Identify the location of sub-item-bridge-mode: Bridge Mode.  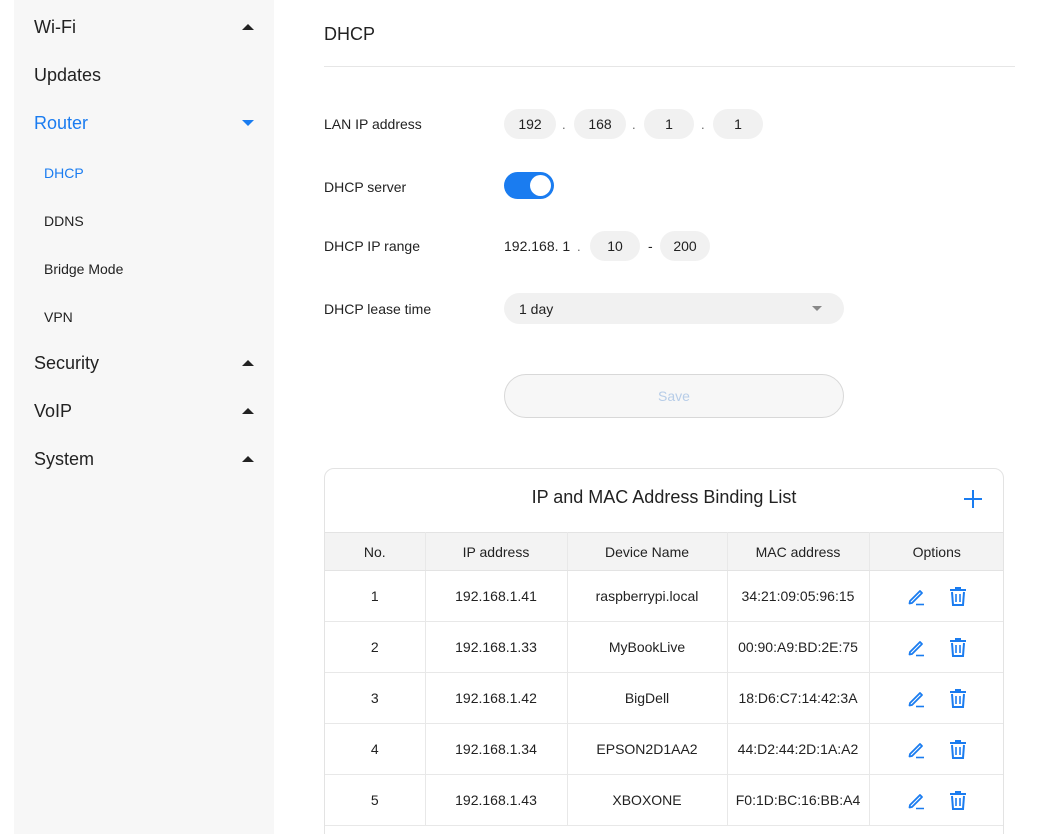
(83, 269).